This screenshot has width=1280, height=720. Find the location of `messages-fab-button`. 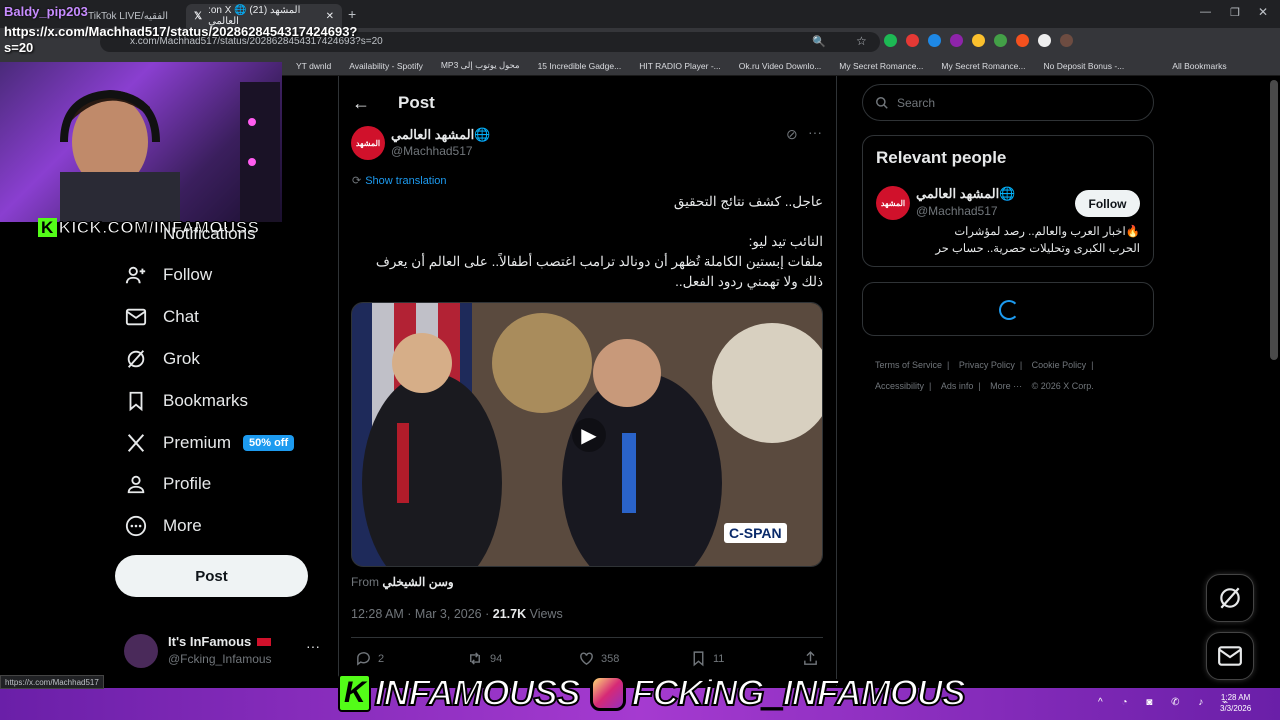

messages-fab-button is located at coordinates (1230, 656).